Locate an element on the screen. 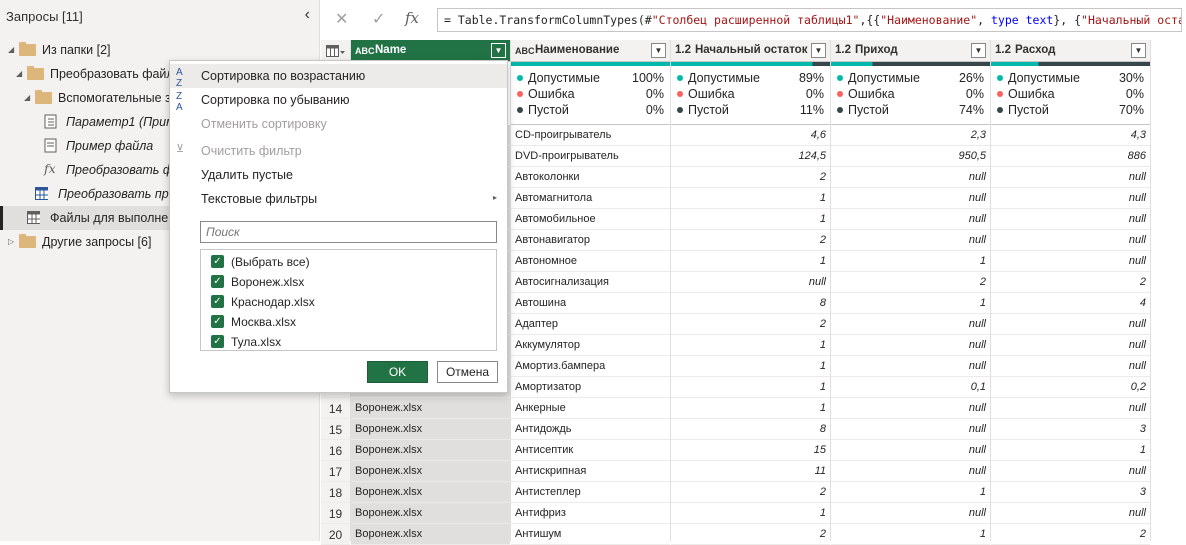  sort-descending-item: ZA Сортировка по убыванию is located at coordinates (338, 100).